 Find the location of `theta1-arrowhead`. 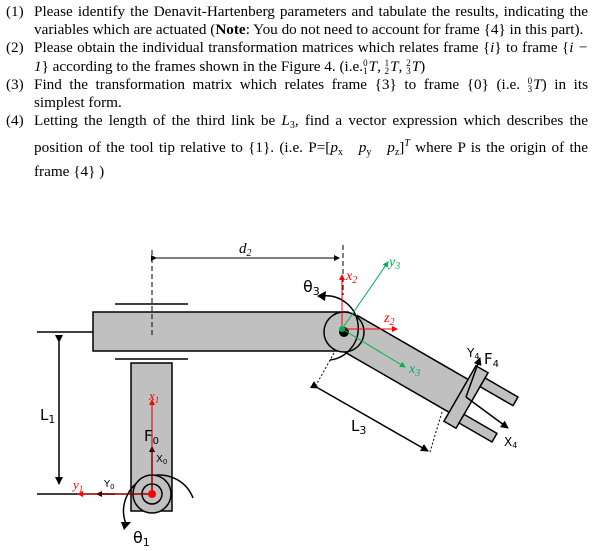

theta1-arrowhead is located at coordinates (126, 526).